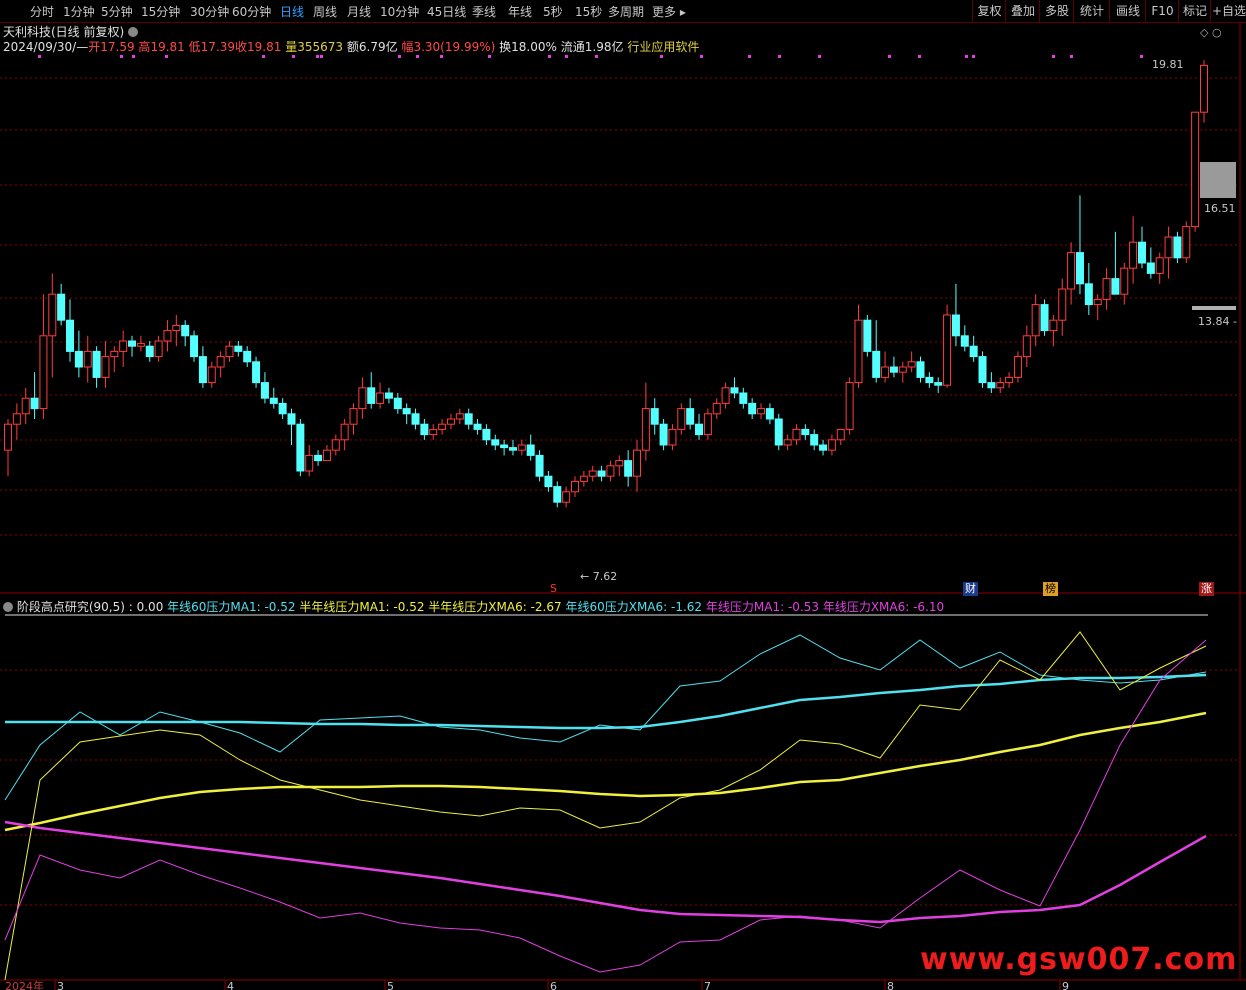  I want to click on change-label: 幅, so click(407, 47).